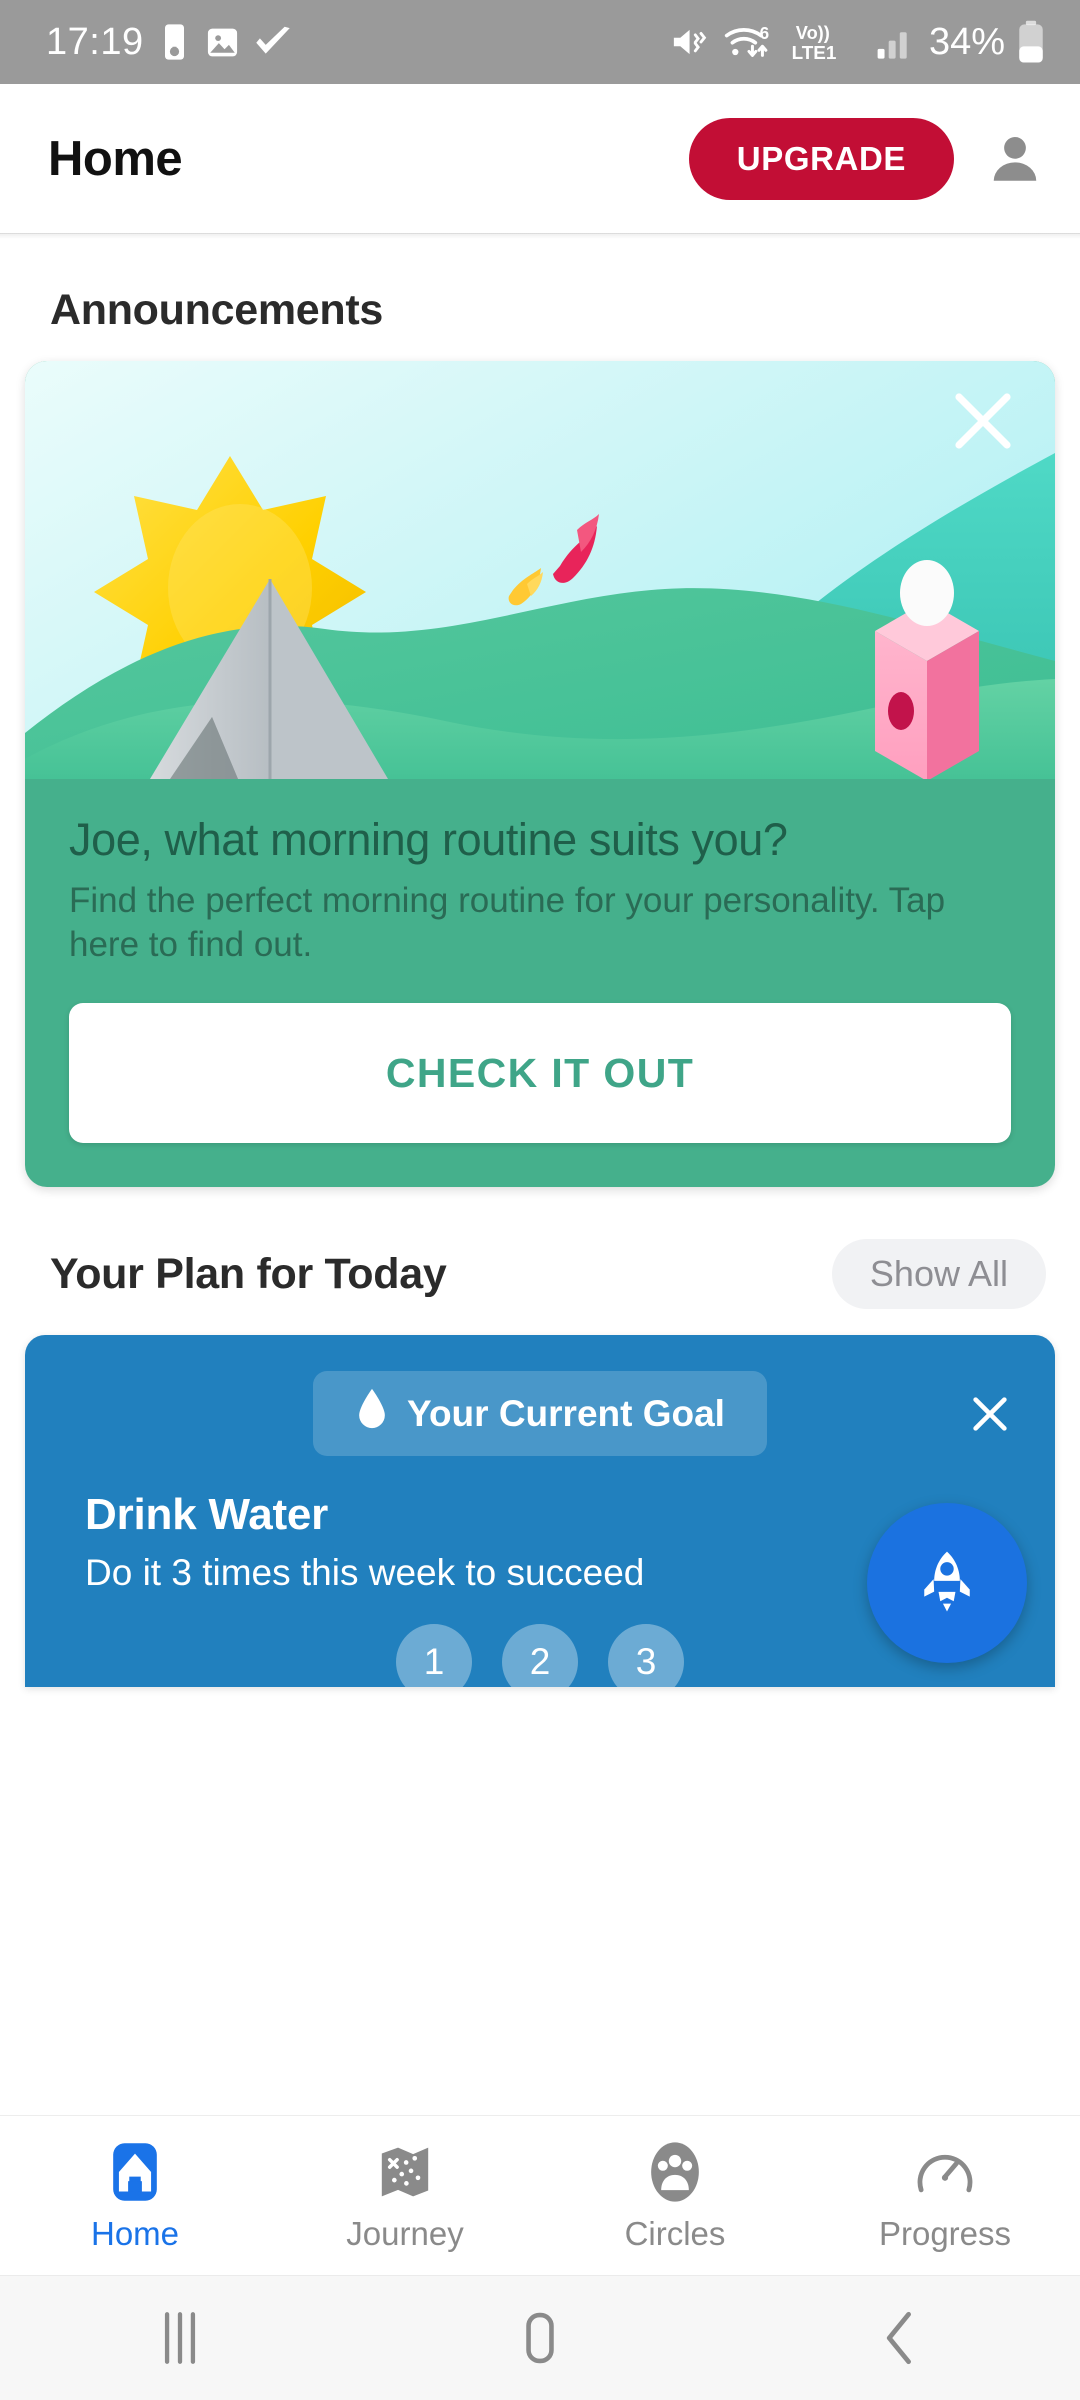  What do you see at coordinates (566, 1413) in the screenshot?
I see `current-goal-badge-label: Your Current Goal` at bounding box center [566, 1413].